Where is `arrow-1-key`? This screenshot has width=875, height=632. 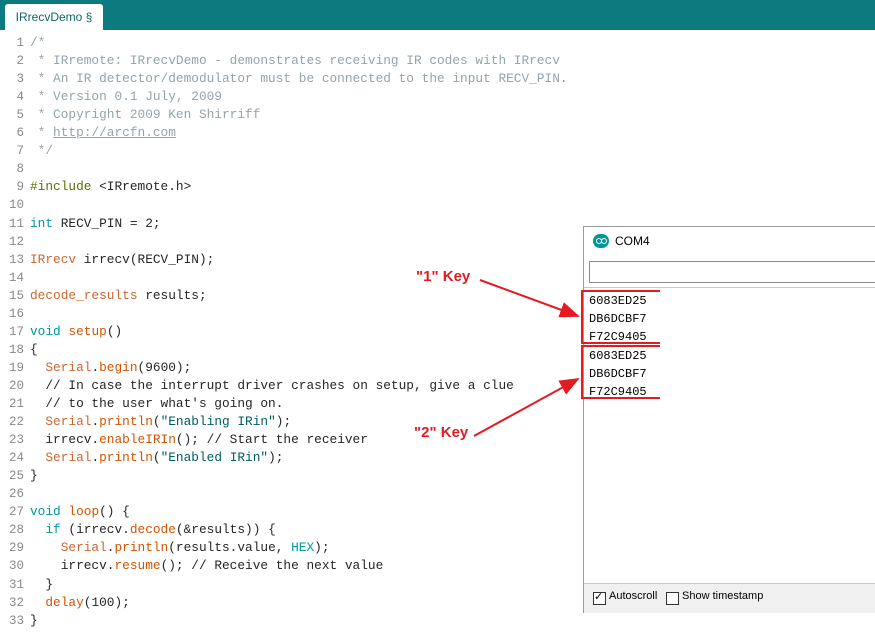
arrow-1-key is located at coordinates (529, 298).